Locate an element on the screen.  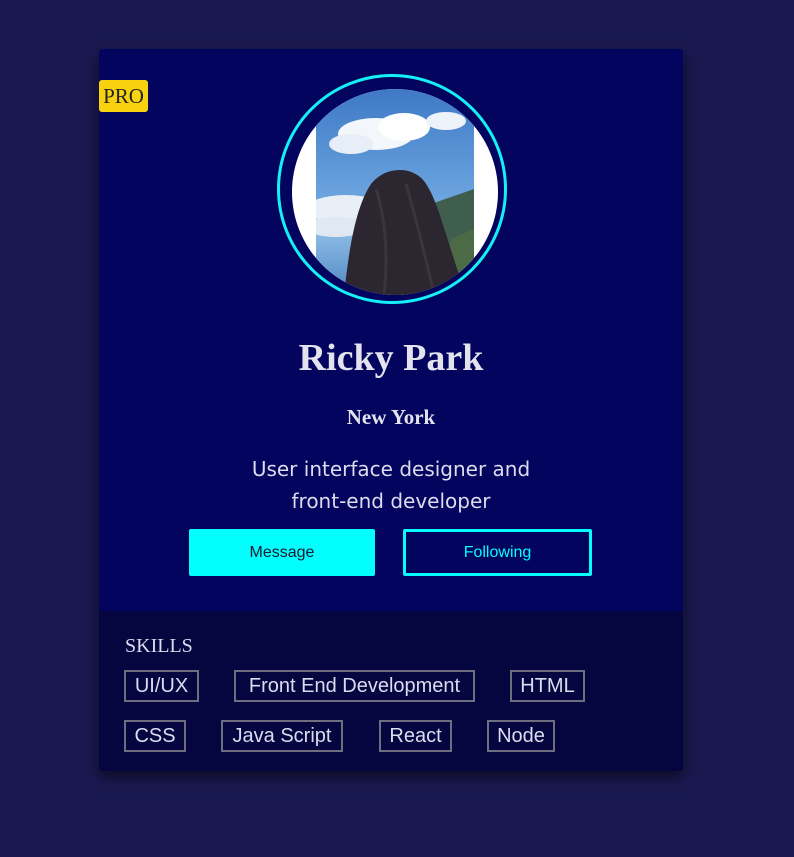
profile-location: New York is located at coordinates (391, 417).